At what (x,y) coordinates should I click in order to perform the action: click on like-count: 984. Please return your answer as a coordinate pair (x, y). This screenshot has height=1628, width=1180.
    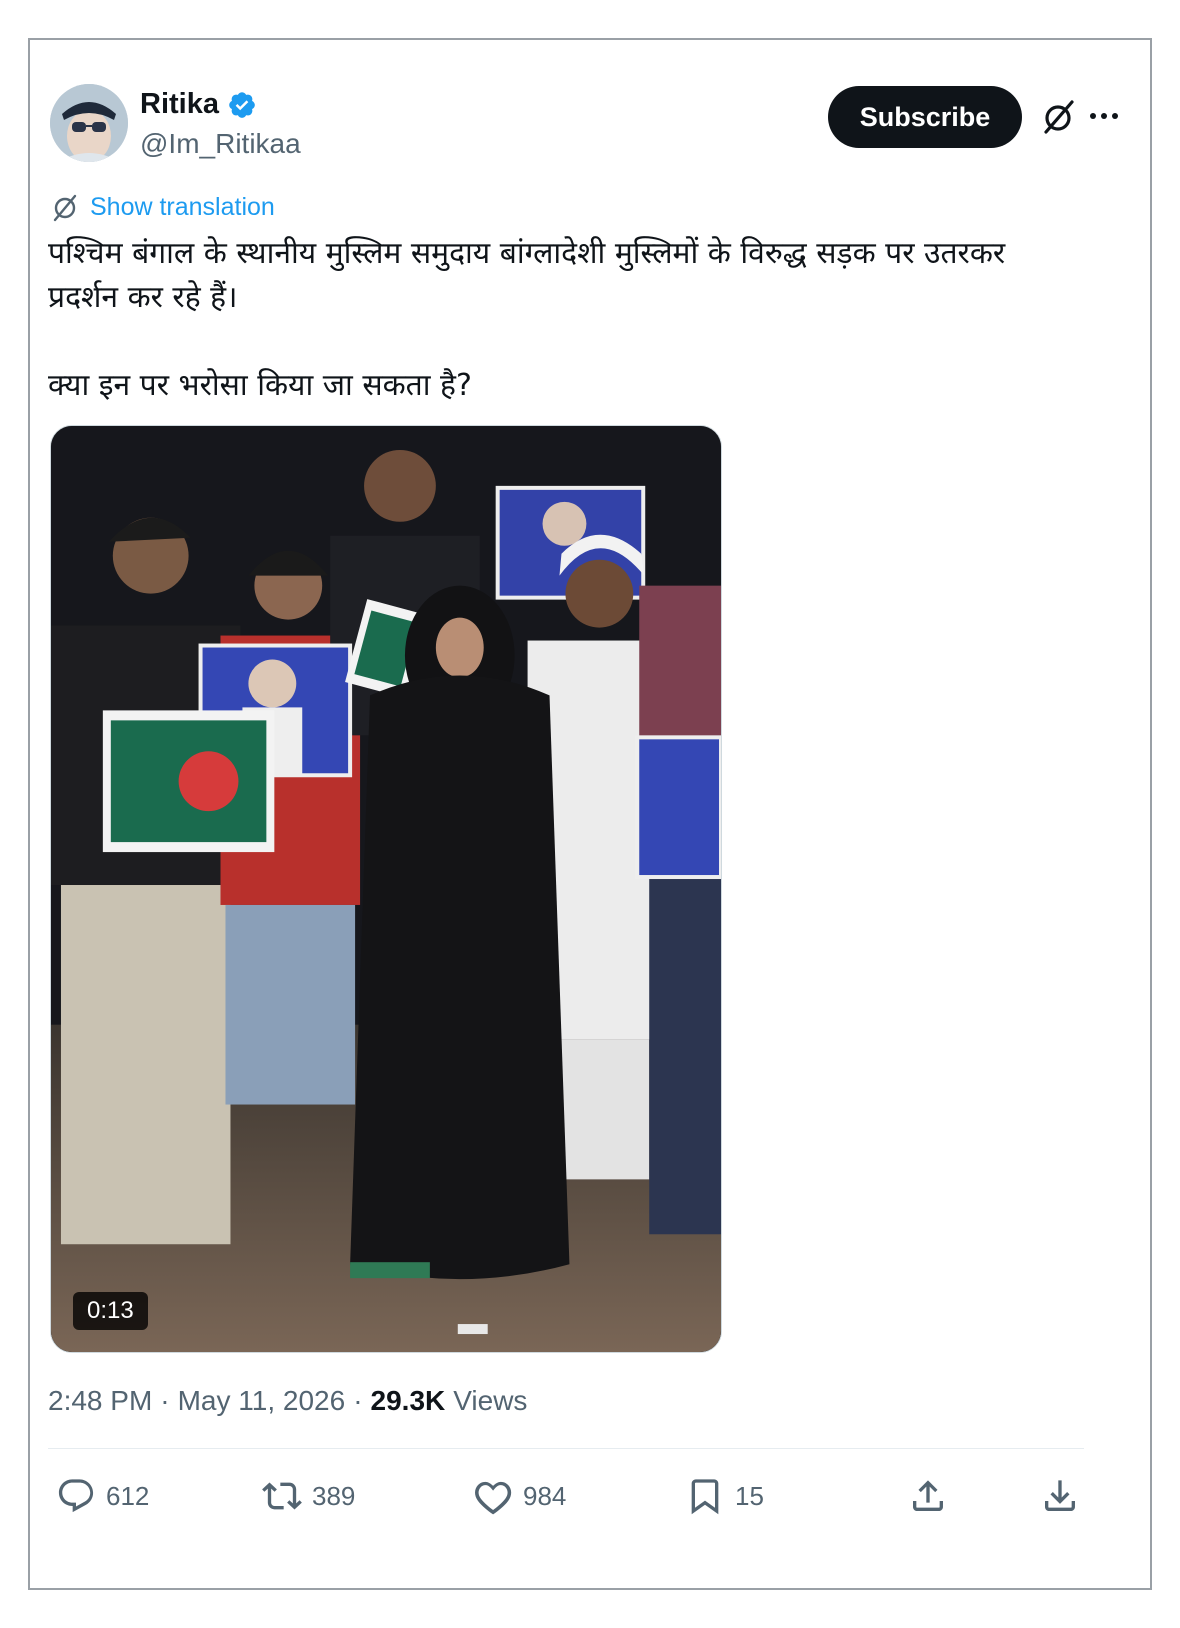
    Looking at the image, I should click on (545, 1495).